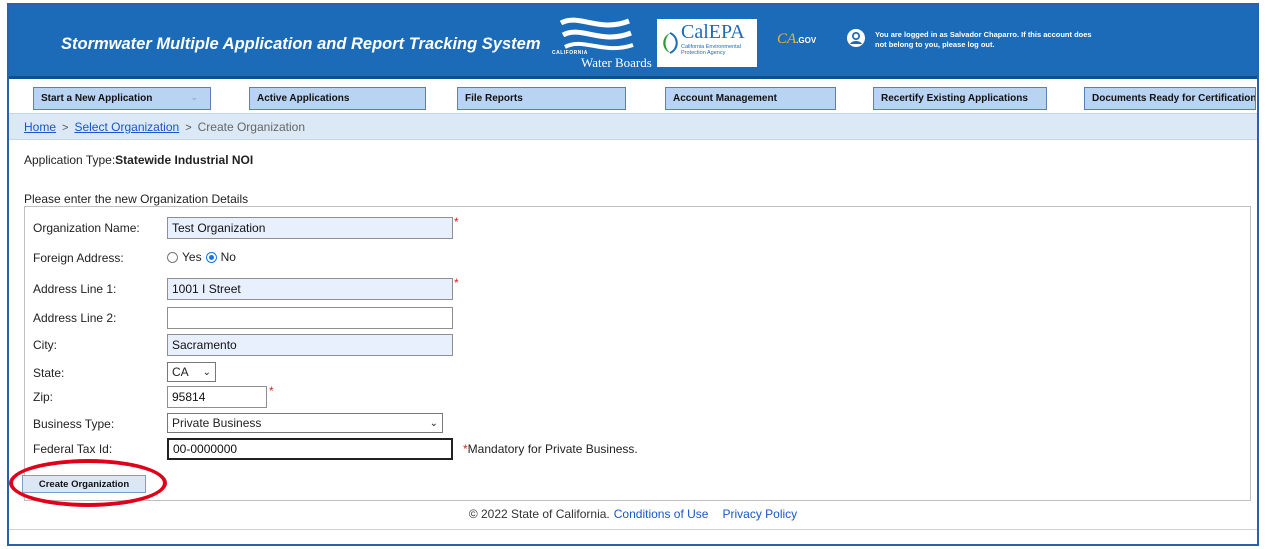 Image resolution: width=1268 pixels, height=549 pixels. Describe the element at coordinates (40, 127) in the screenshot. I see `breadcrumb-home: Home` at that location.